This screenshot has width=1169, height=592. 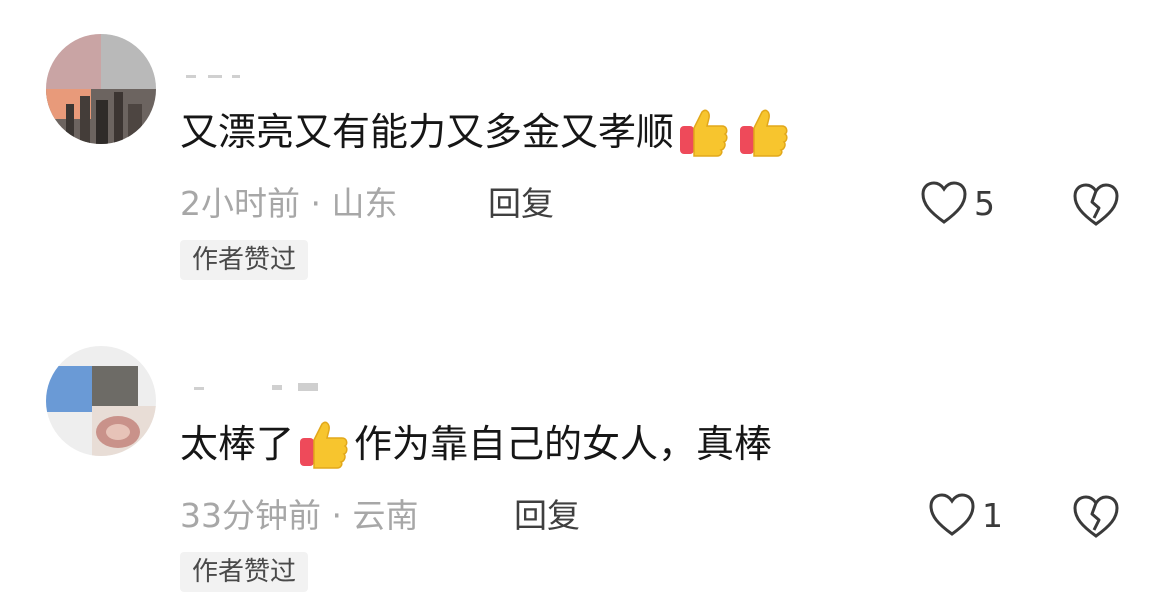 I want to click on comment-time: 33分钟前, so click(x=250, y=515).